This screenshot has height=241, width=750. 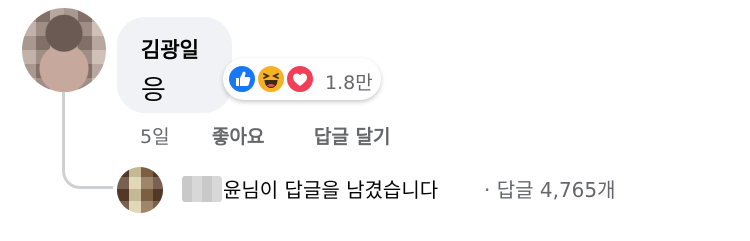 I want to click on replier-avatar, so click(x=140, y=190).